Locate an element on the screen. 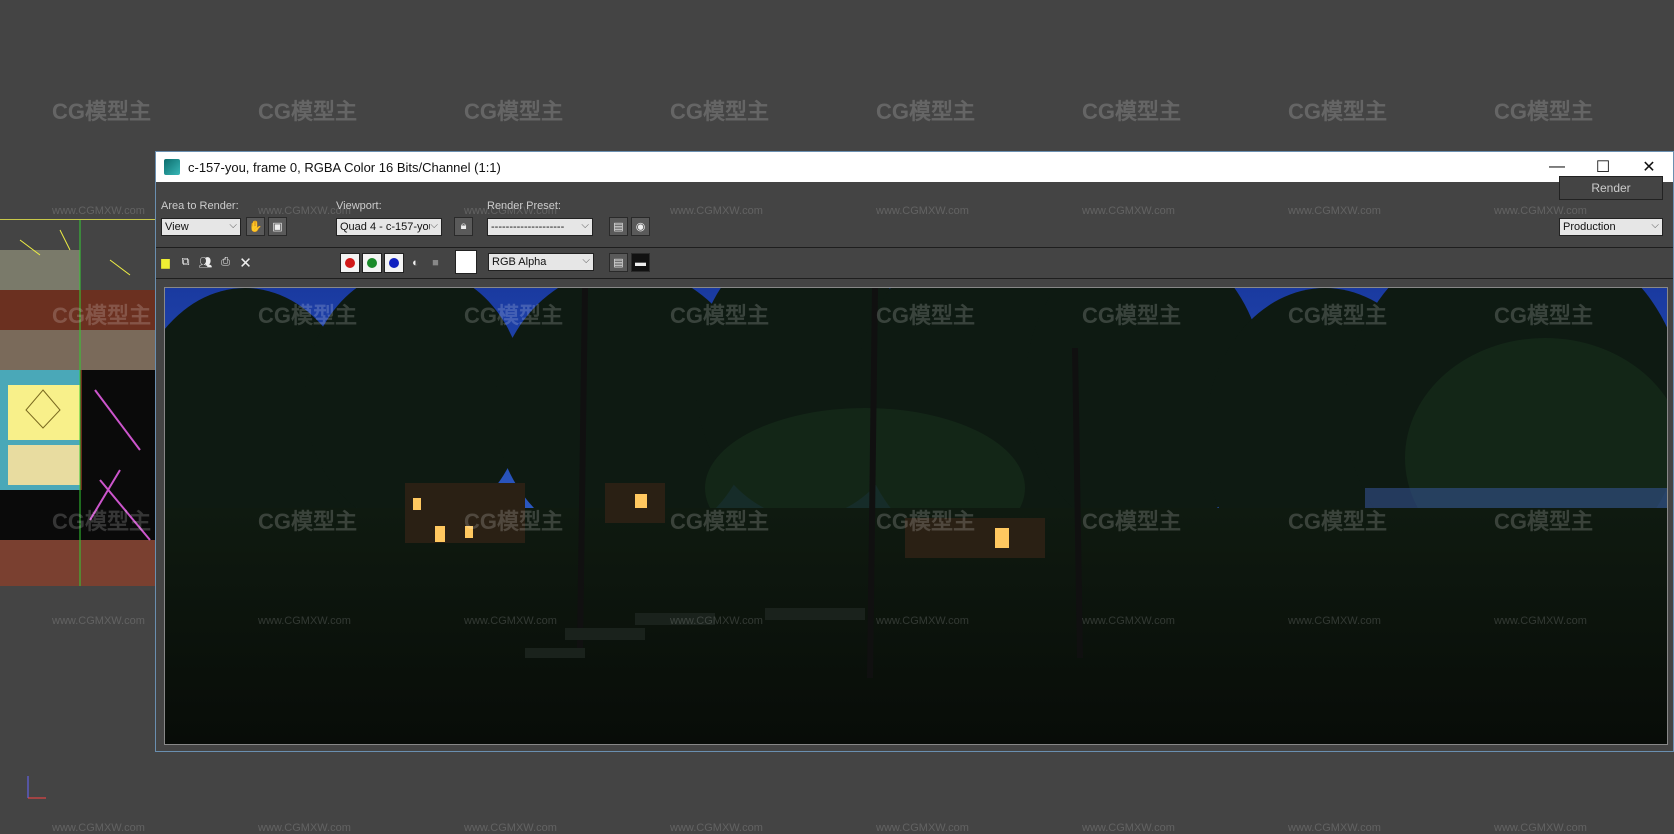  toggle-ui-icon: ▬ is located at coordinates (640, 262).